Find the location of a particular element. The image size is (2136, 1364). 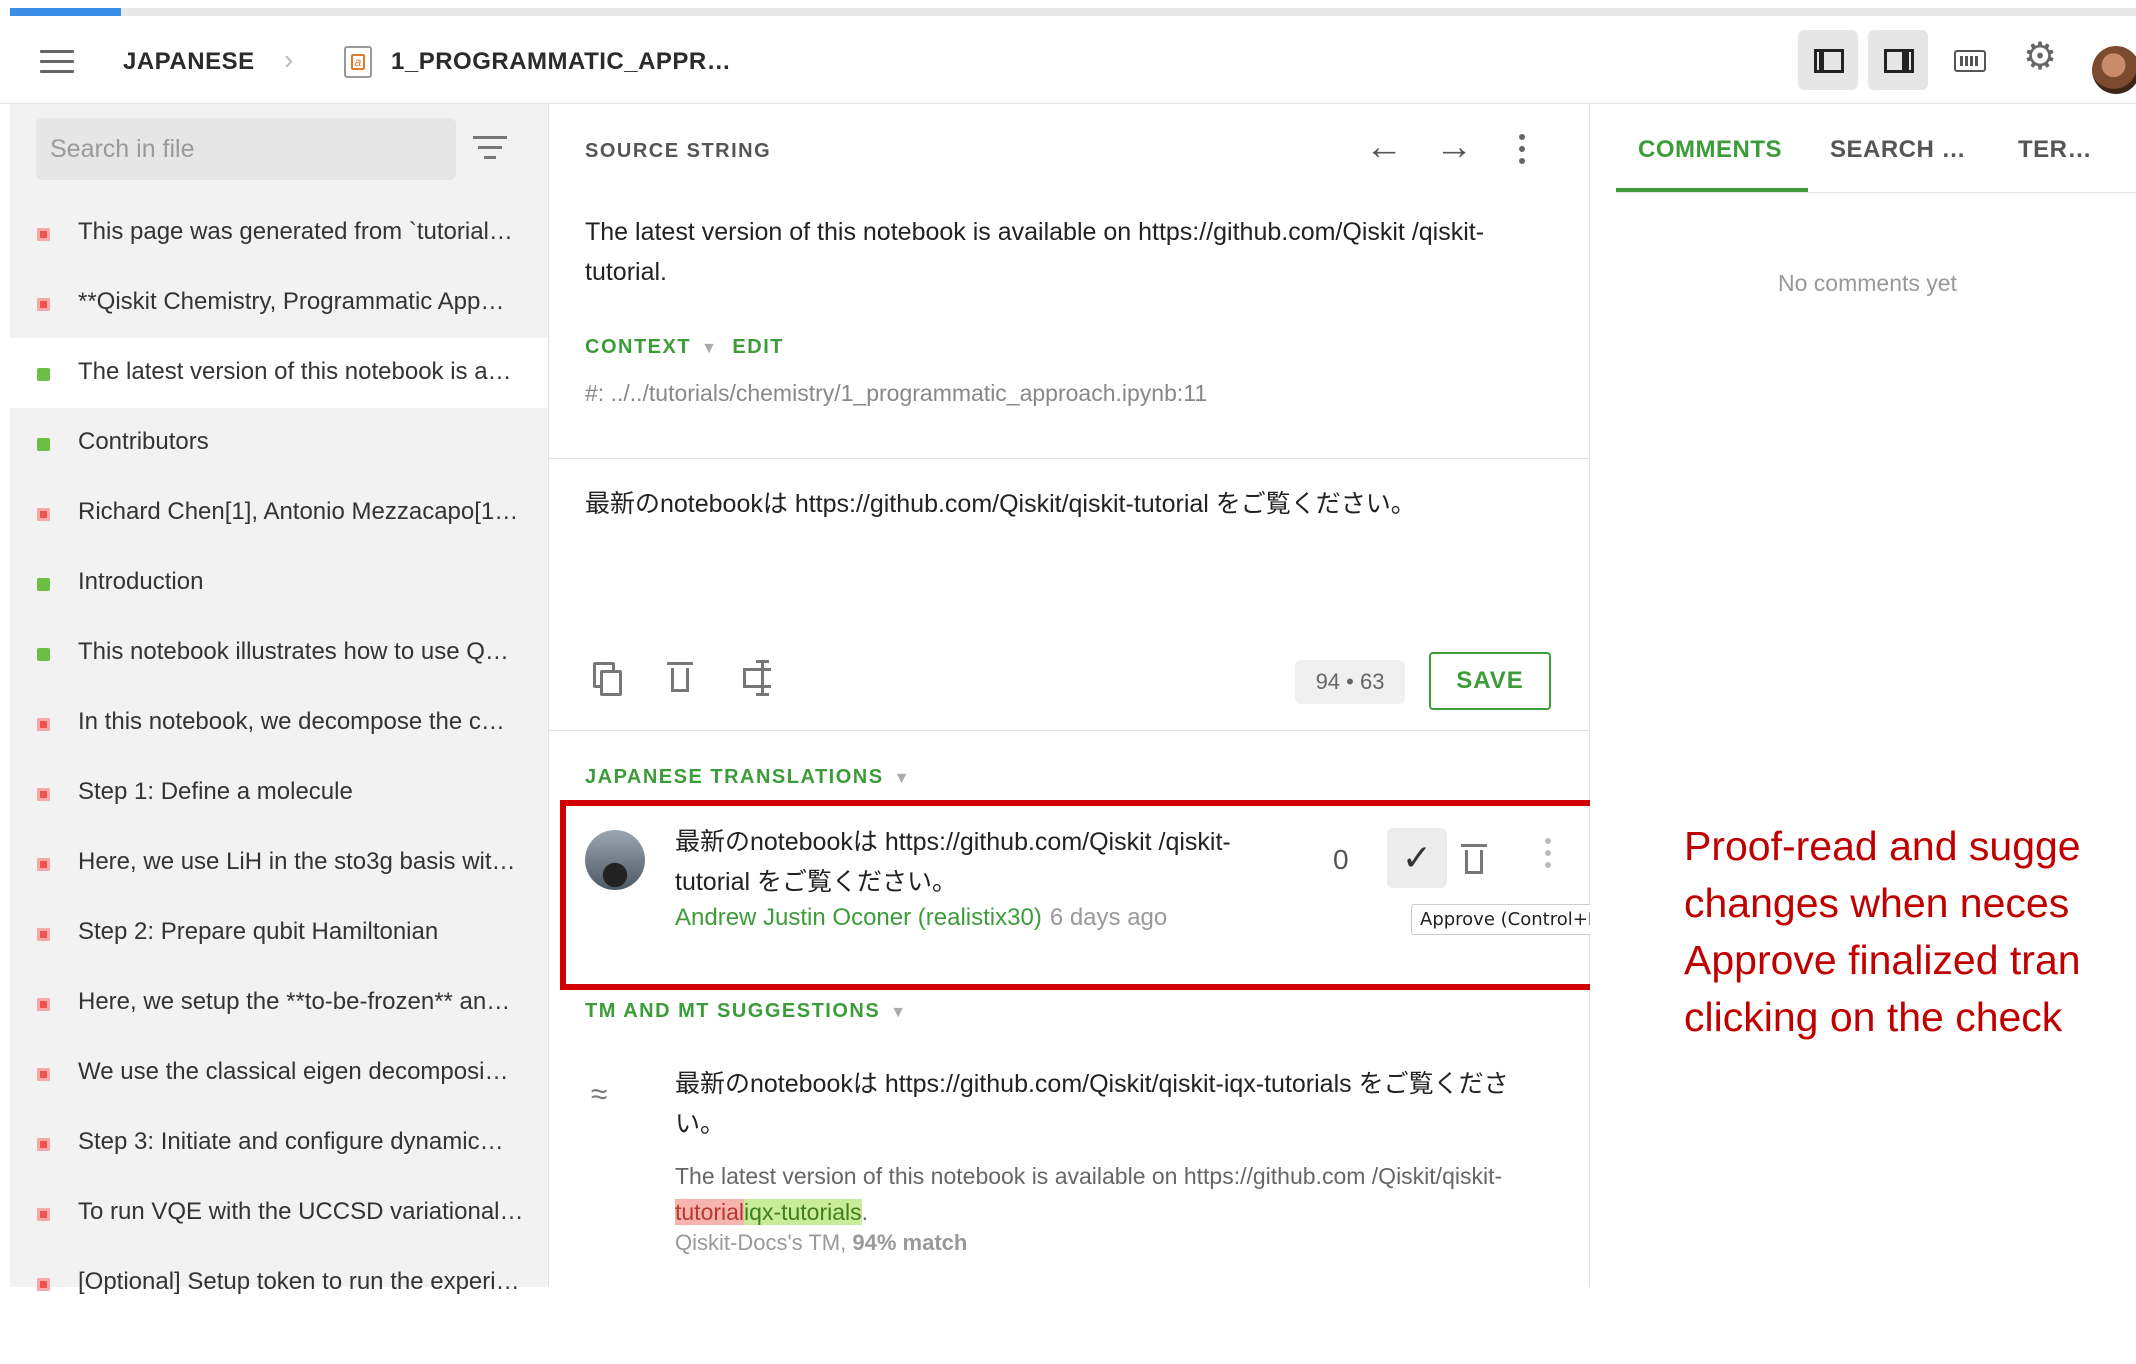

progress-fill is located at coordinates (65, 12).